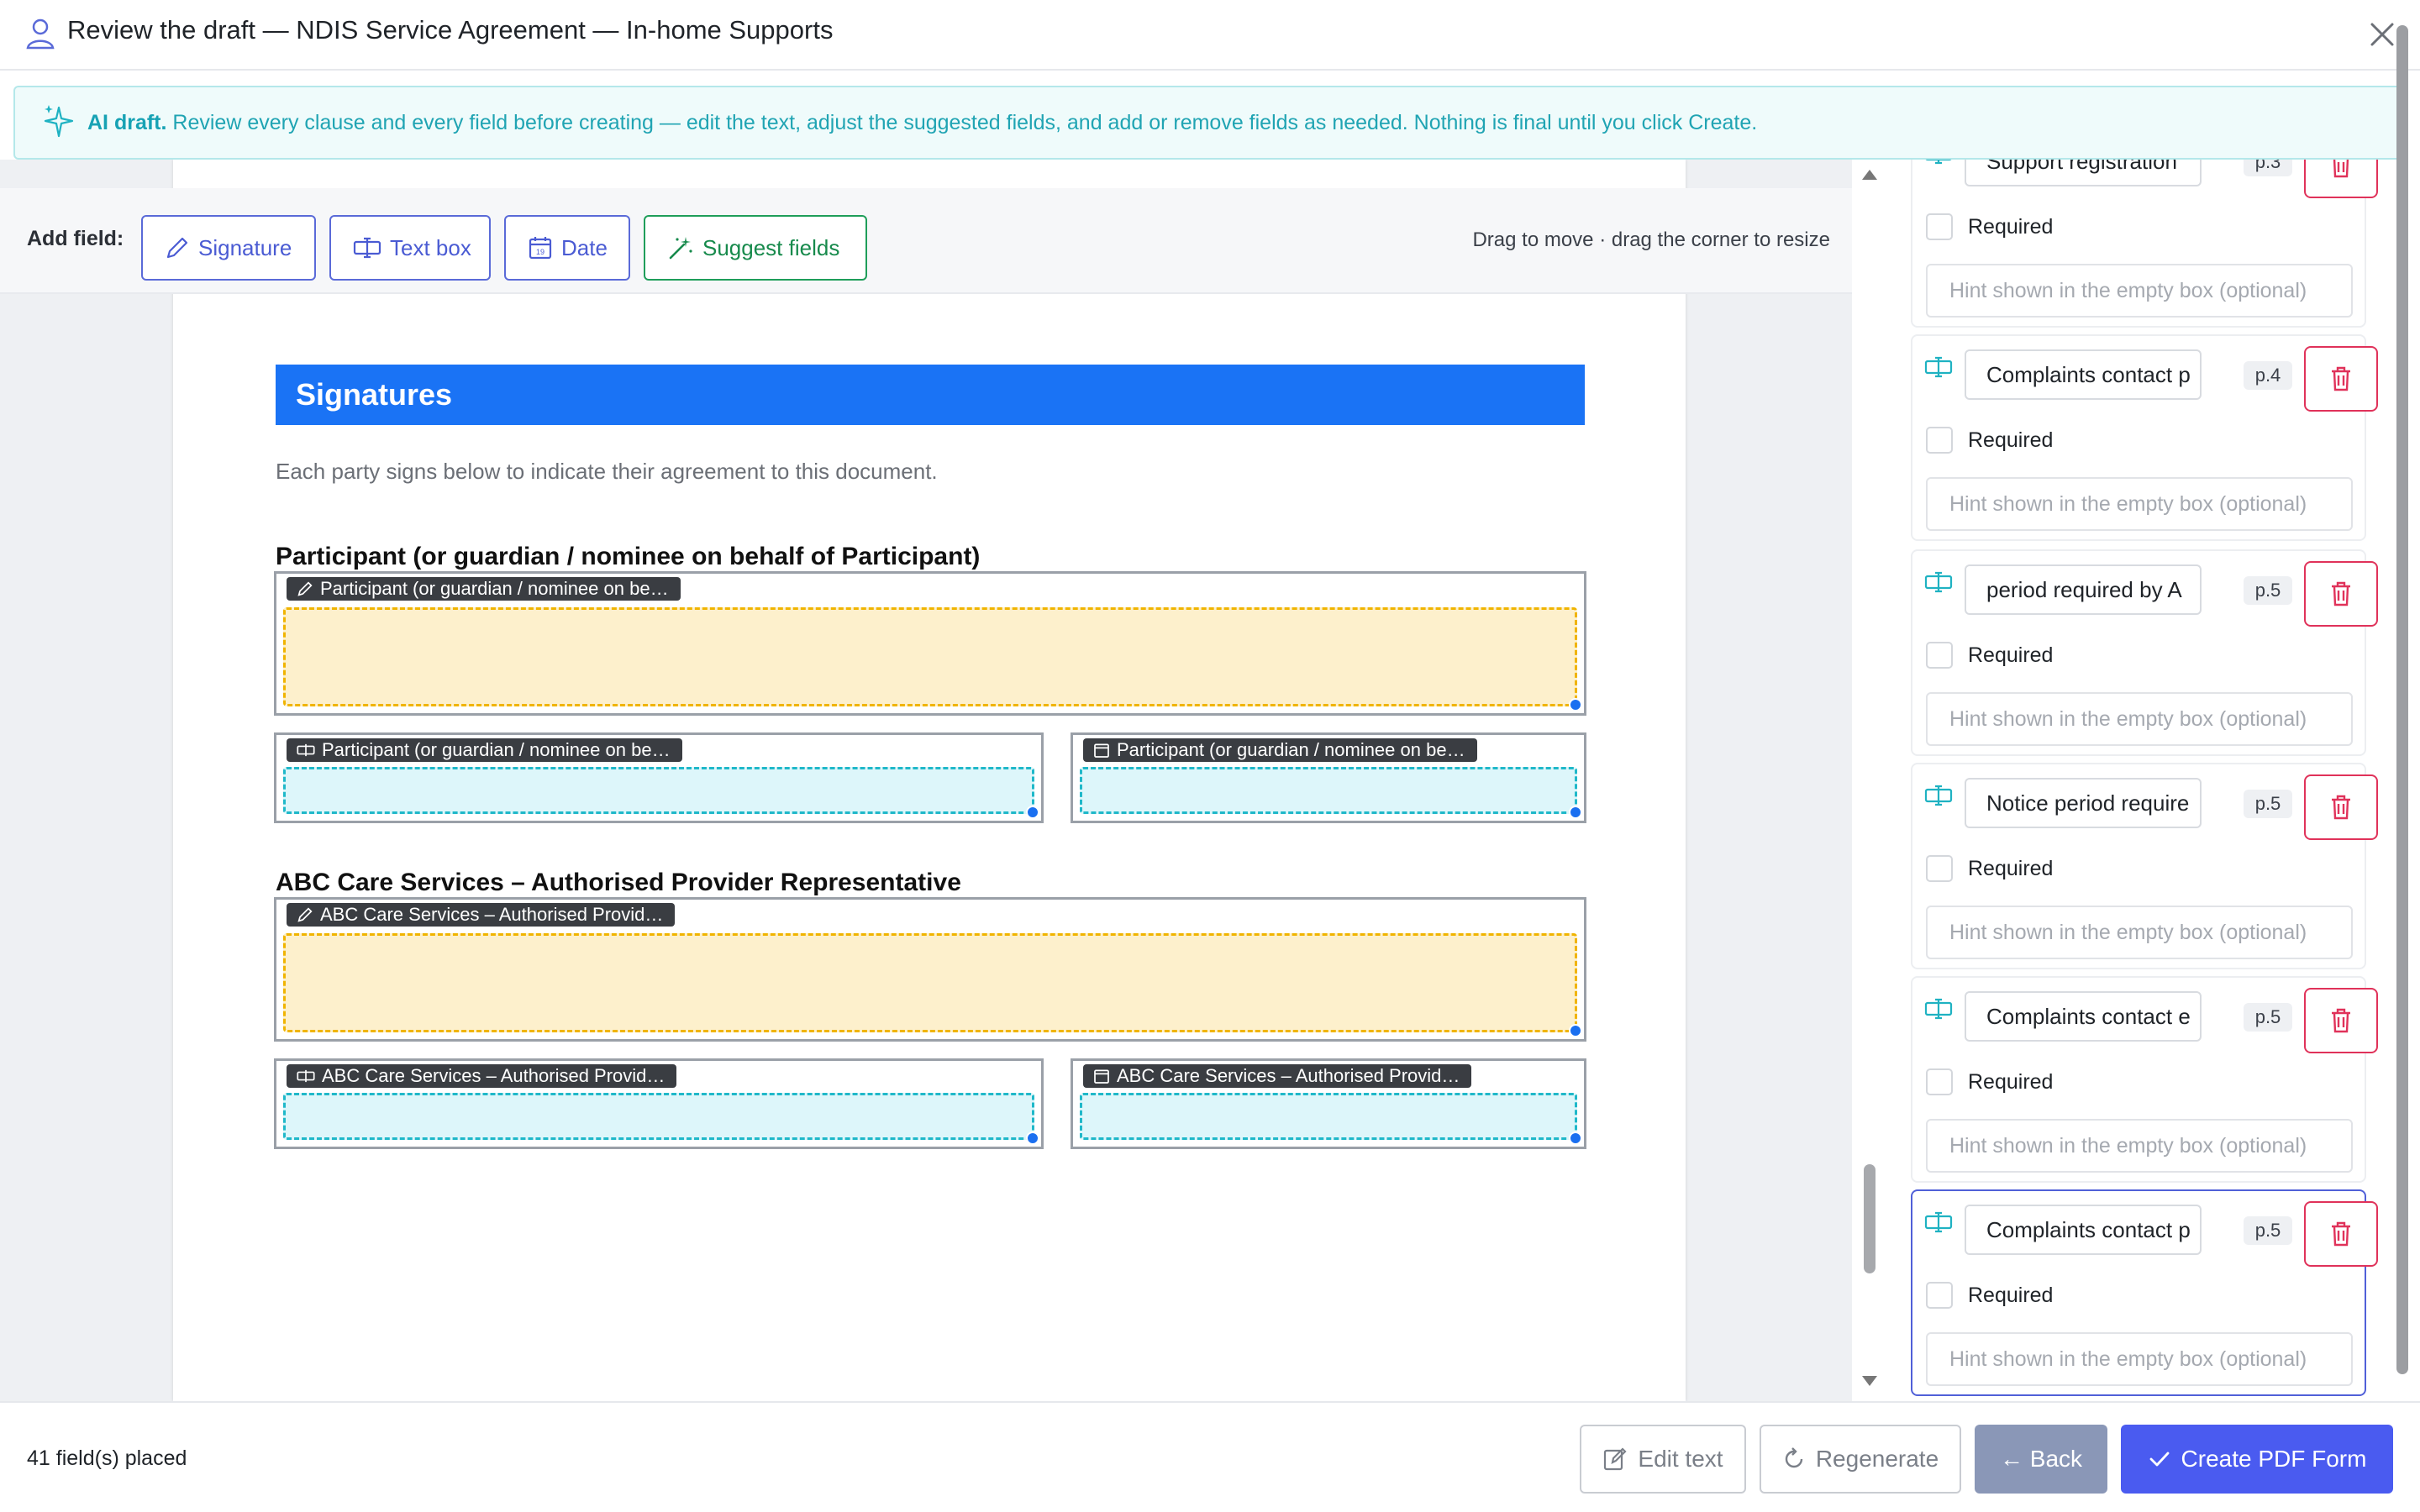 The image size is (2420, 1512). I want to click on add-signature-label: Signature, so click(245, 247).